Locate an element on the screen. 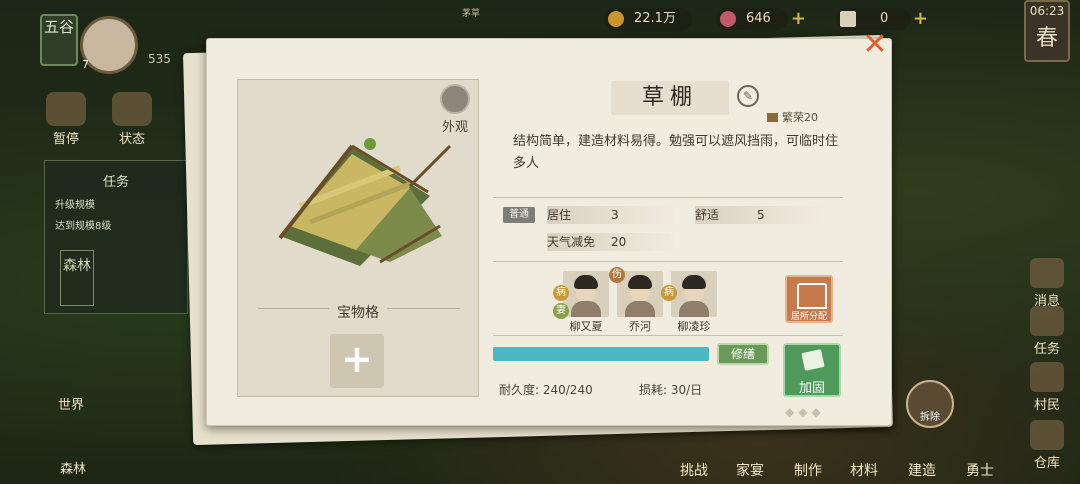 This screenshot has height=484, width=1080. loss-text: 损耗: 30/日 is located at coordinates (671, 390).